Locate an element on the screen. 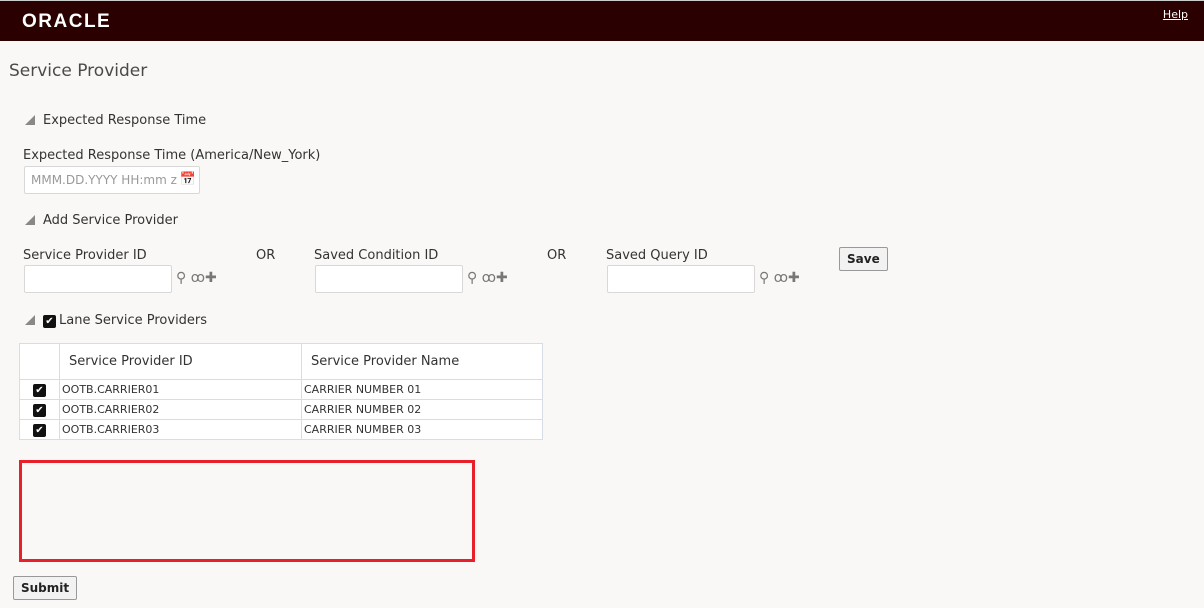  section-title: Add Service Provider is located at coordinates (111, 220).